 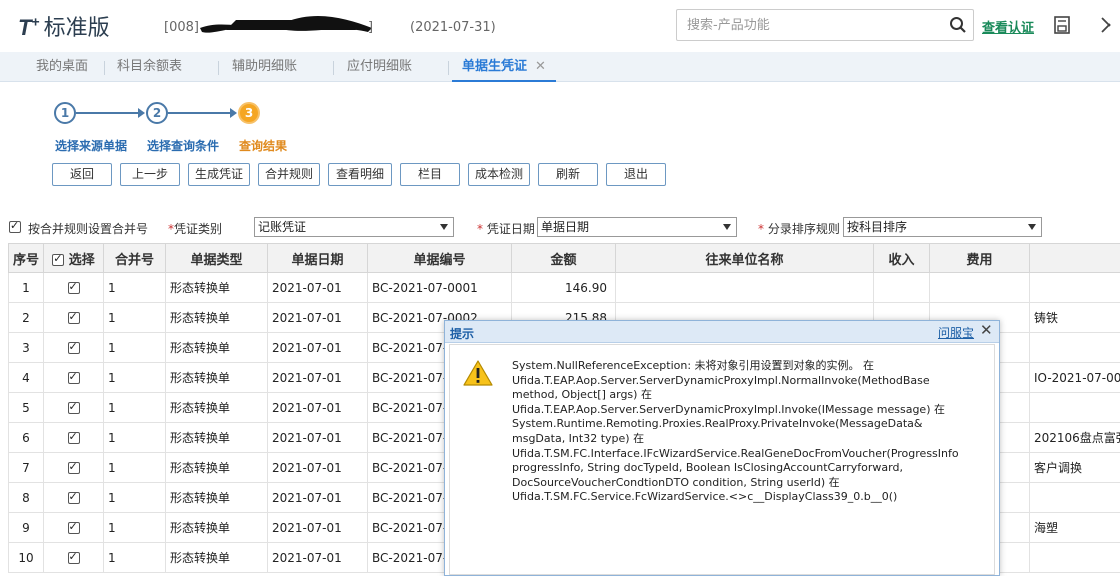 I want to click on tab-label: 单据生凭证, so click(x=495, y=66).